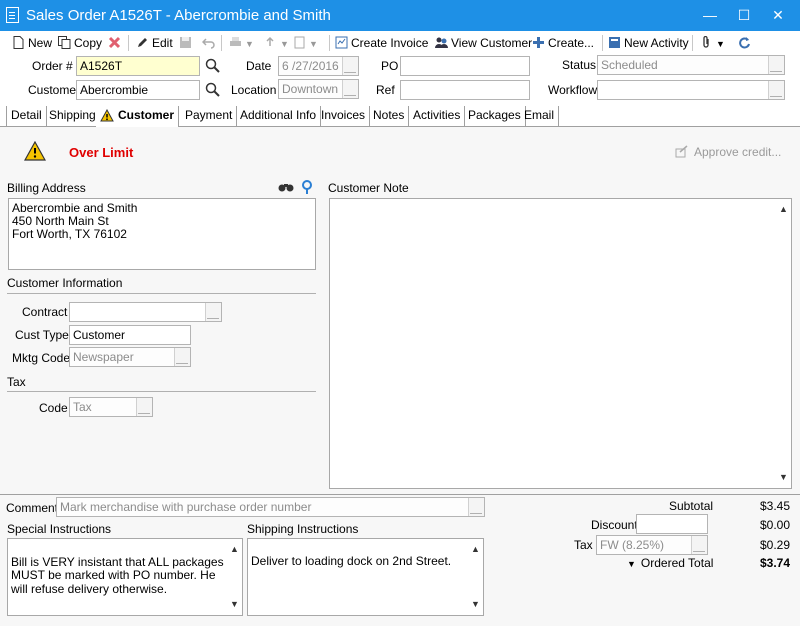 The height and width of the screenshot is (626, 800). What do you see at coordinates (234, 577) in the screenshot?
I see `special-instructions-scrollbar: ▲ ▼` at bounding box center [234, 577].